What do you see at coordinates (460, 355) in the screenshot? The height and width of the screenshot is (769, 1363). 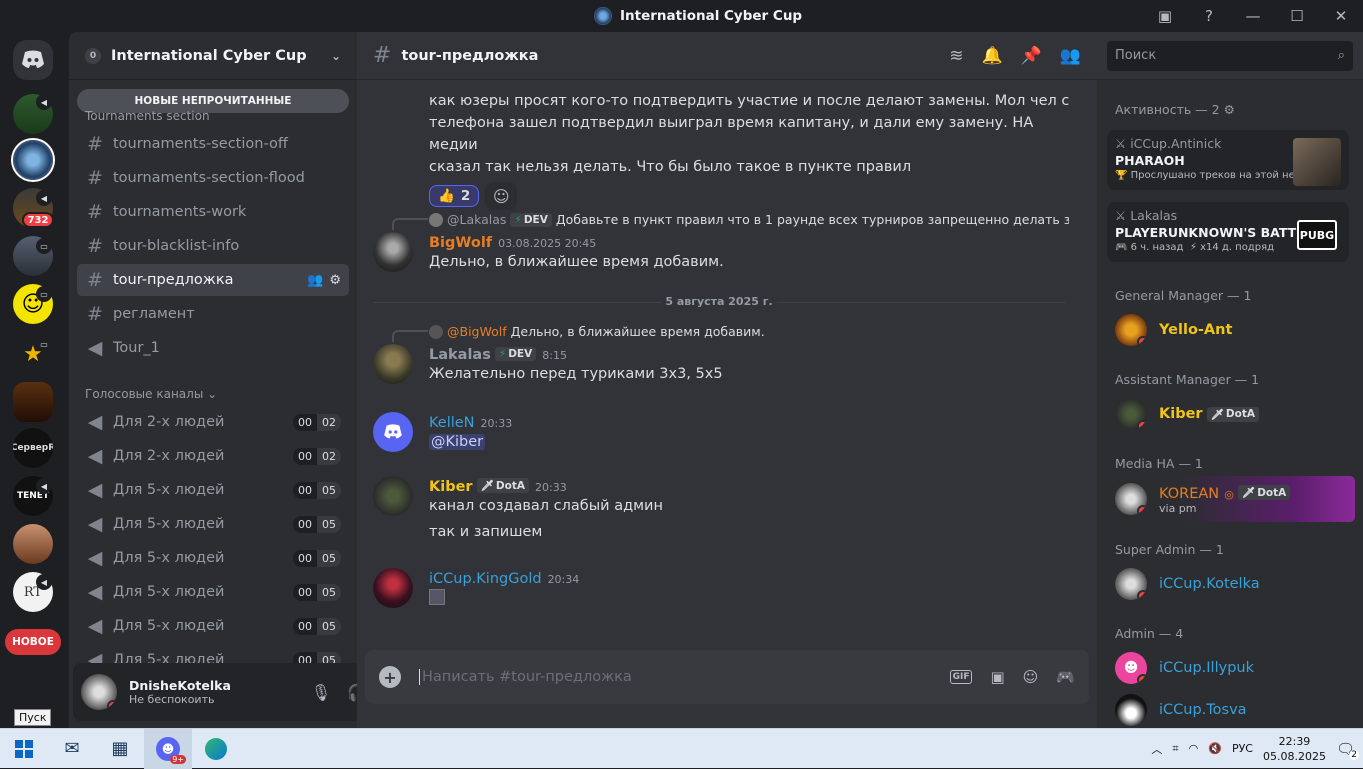 I see `username: Lakalas` at bounding box center [460, 355].